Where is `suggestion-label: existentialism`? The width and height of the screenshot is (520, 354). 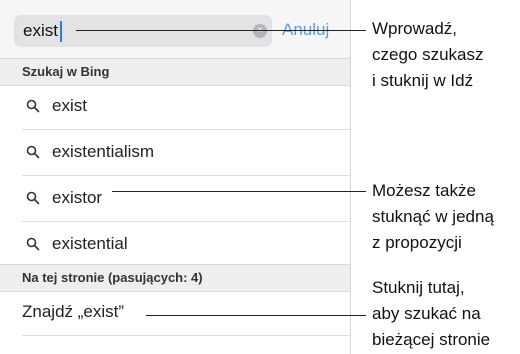 suggestion-label: existentialism is located at coordinates (103, 151).